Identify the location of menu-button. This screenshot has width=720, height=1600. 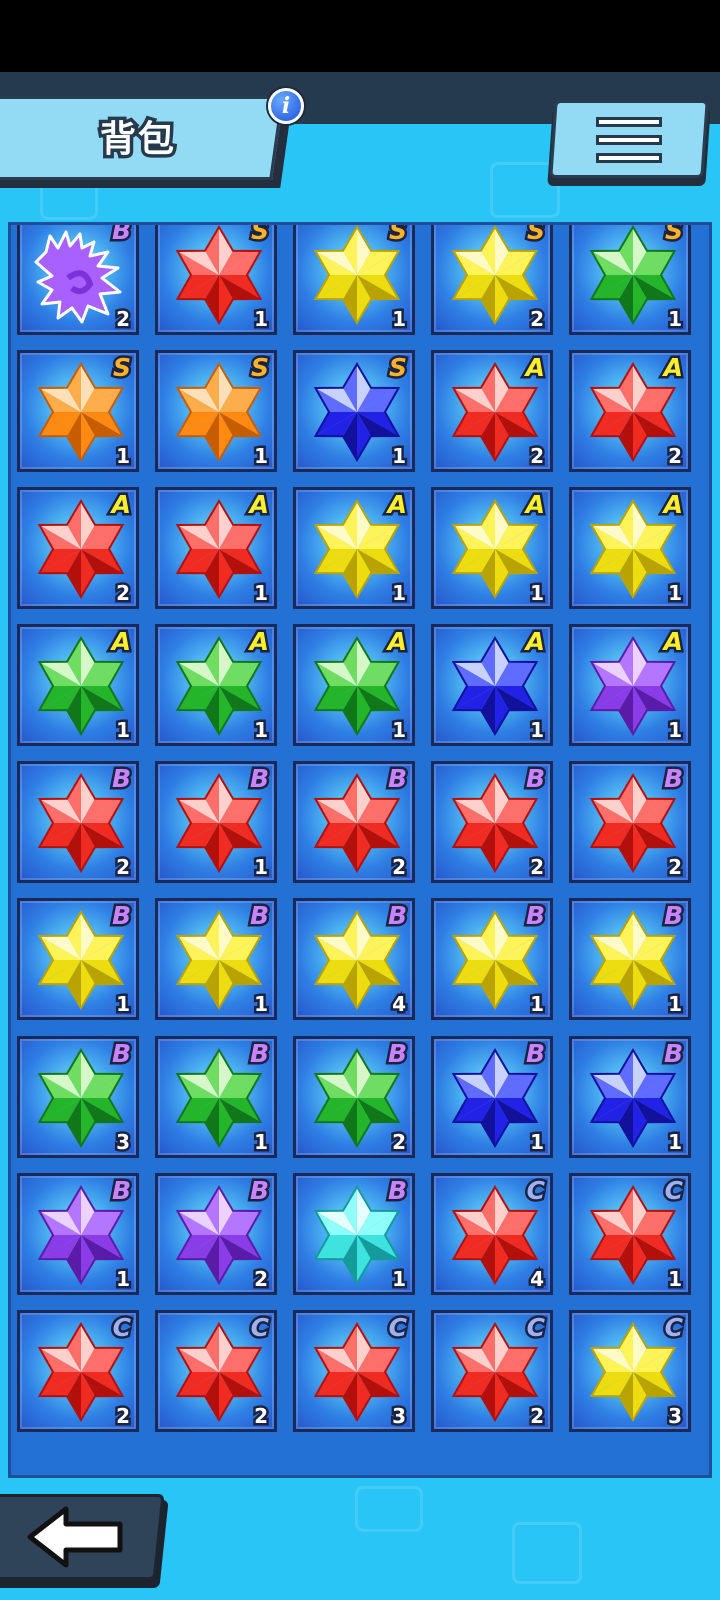
(629, 143).